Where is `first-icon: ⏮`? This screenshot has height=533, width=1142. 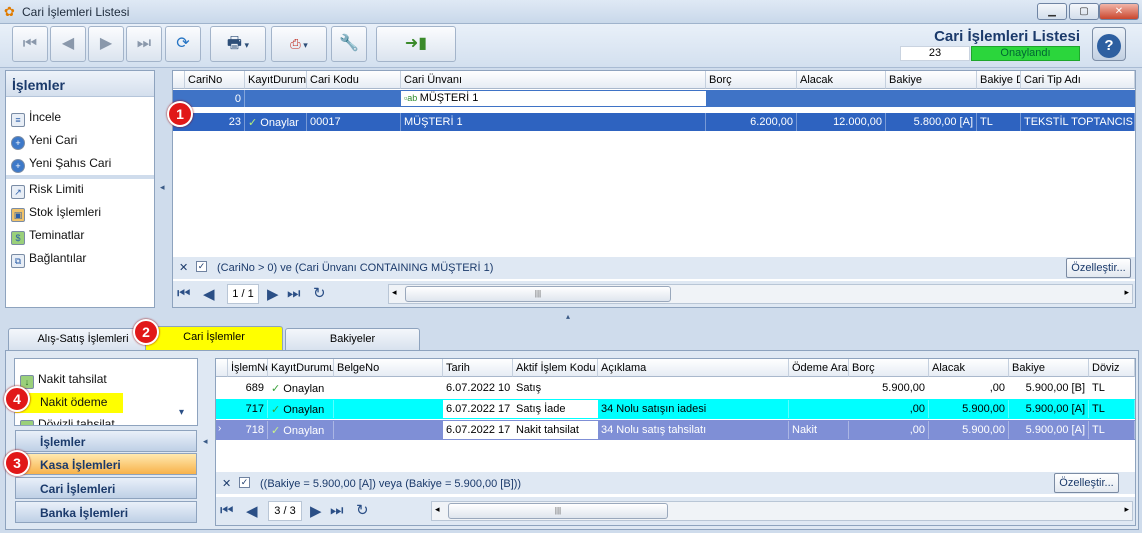
first-icon: ⏮ is located at coordinates (30, 43).